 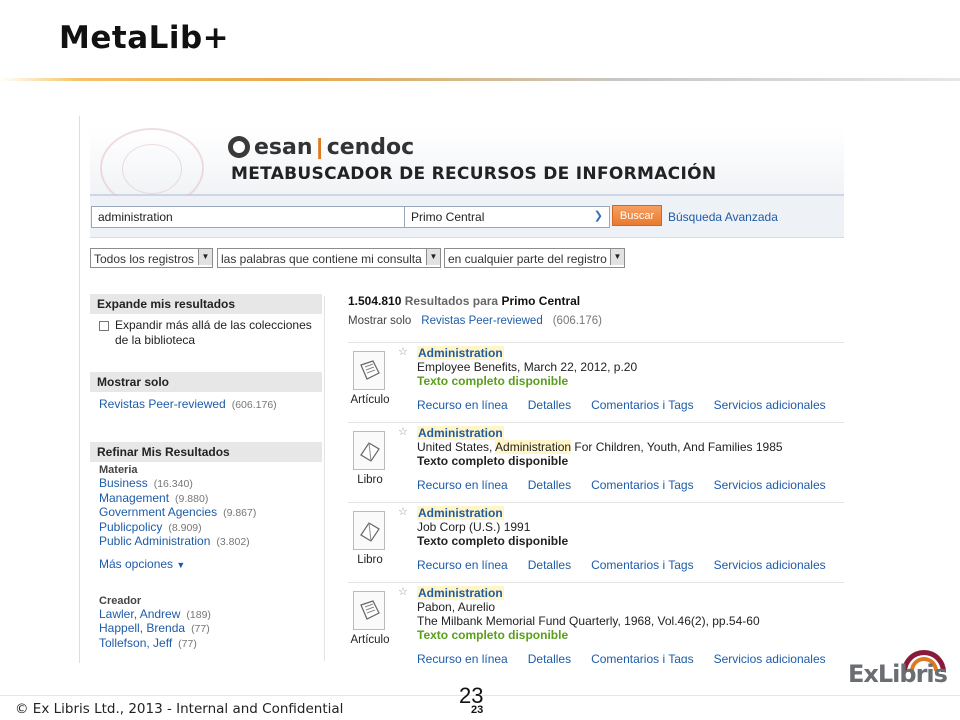 I want to click on filter-field-value: en cualquier parte del registro, so click(x=527, y=259).